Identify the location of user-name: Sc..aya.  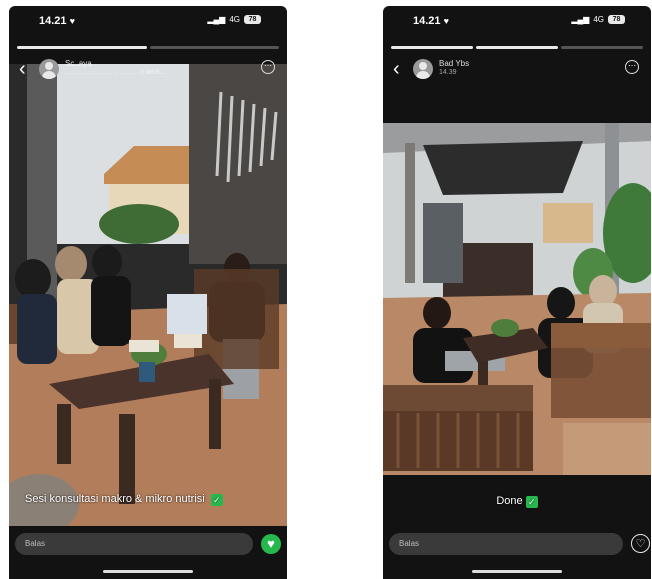
(78, 63).